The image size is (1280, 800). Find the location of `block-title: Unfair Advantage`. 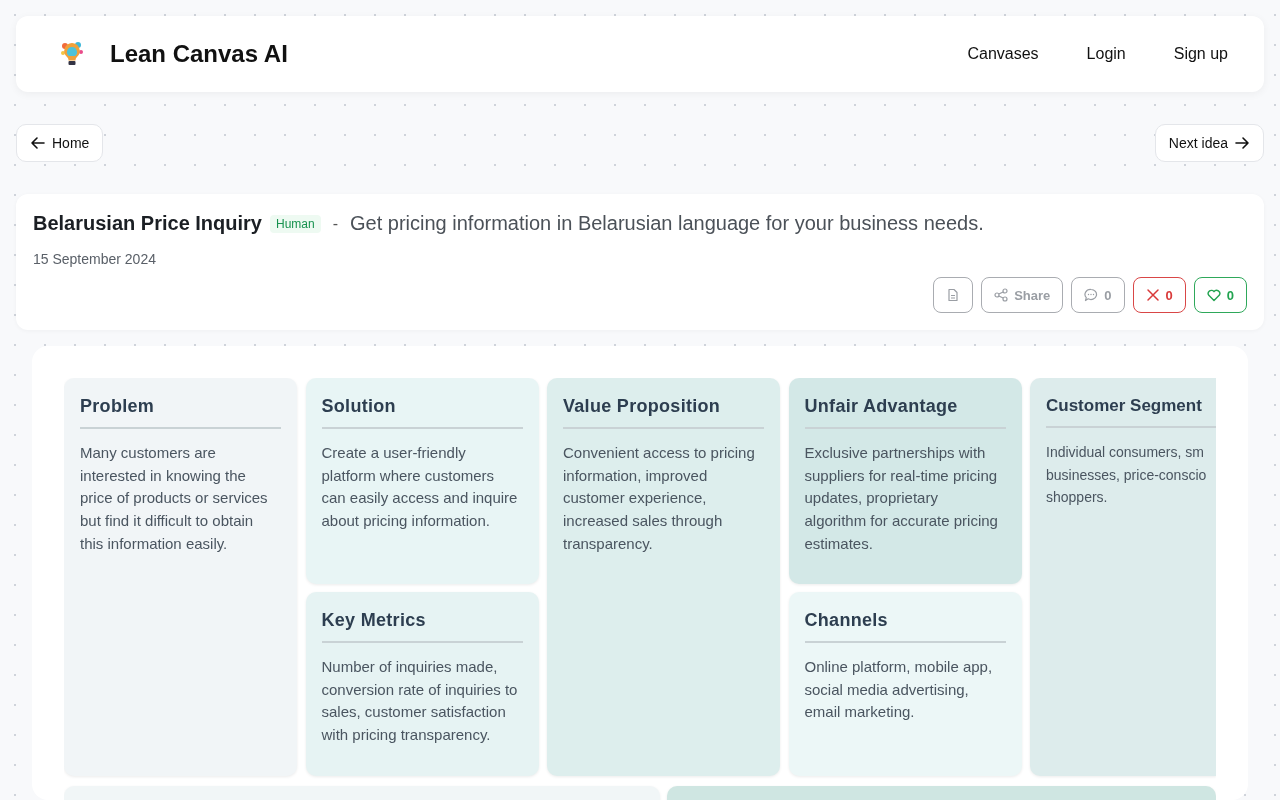

block-title: Unfair Advantage is located at coordinates (905, 411).